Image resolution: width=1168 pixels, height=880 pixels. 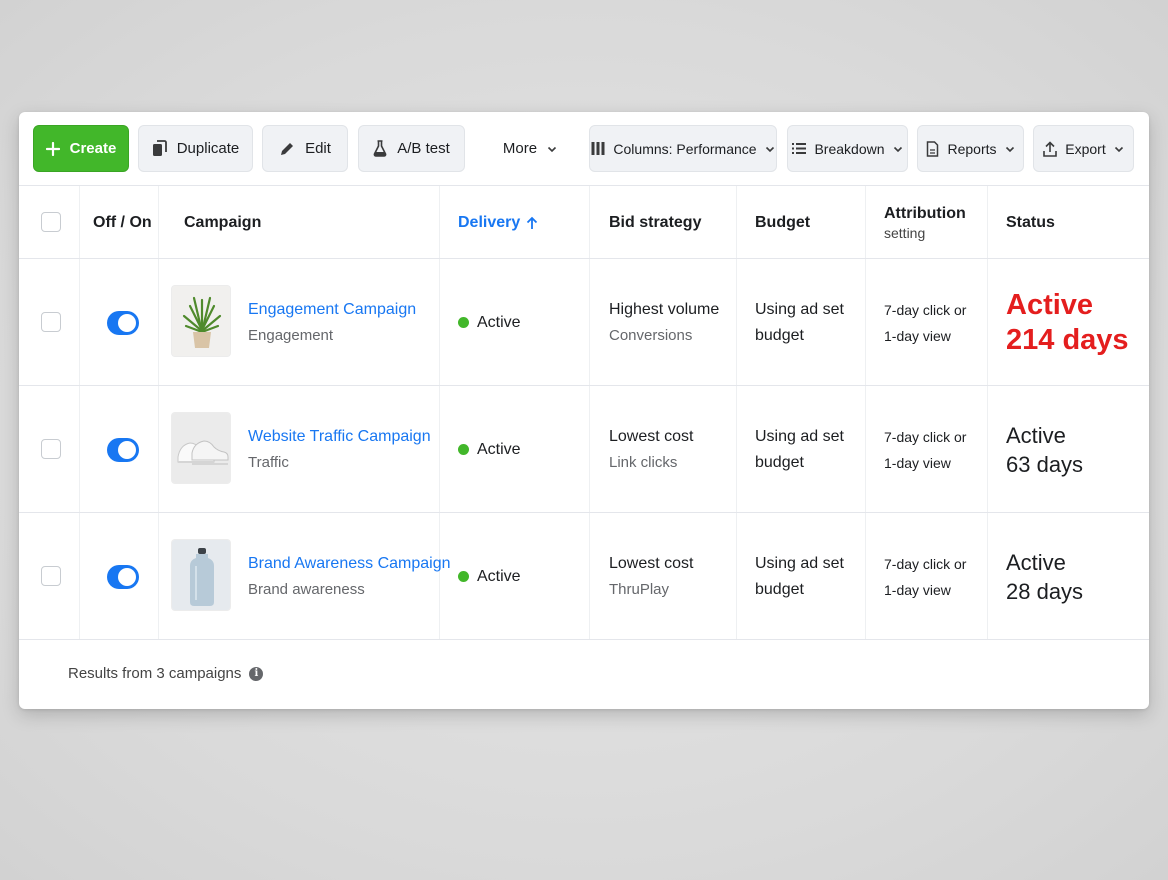 What do you see at coordinates (339, 449) in the screenshot?
I see `campaign-cell: Website Traffic Campaign Traffic` at bounding box center [339, 449].